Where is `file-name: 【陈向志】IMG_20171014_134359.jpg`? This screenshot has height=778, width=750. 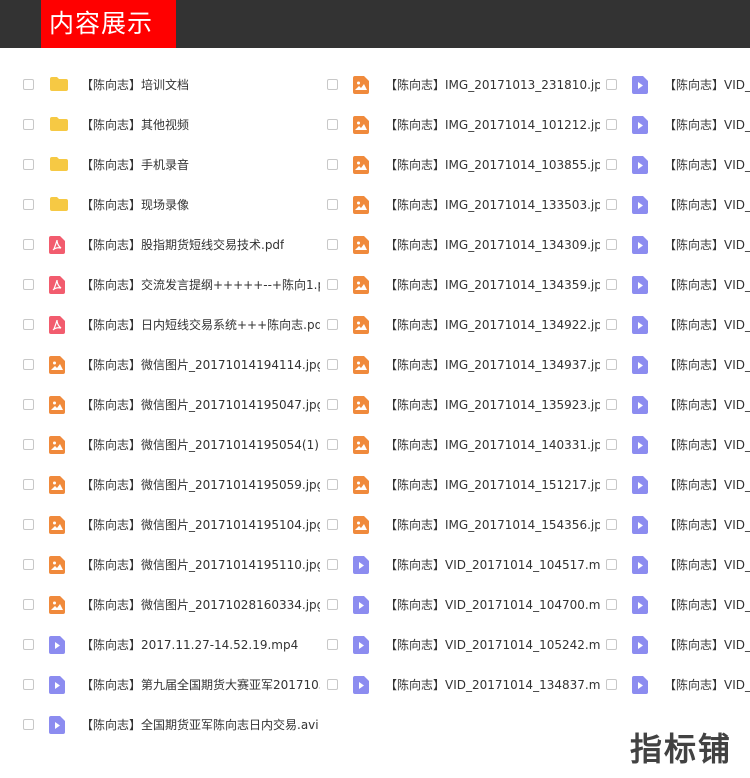
file-name: 【陈向志】IMG_20171014_134359.jpg is located at coordinates (492, 284).